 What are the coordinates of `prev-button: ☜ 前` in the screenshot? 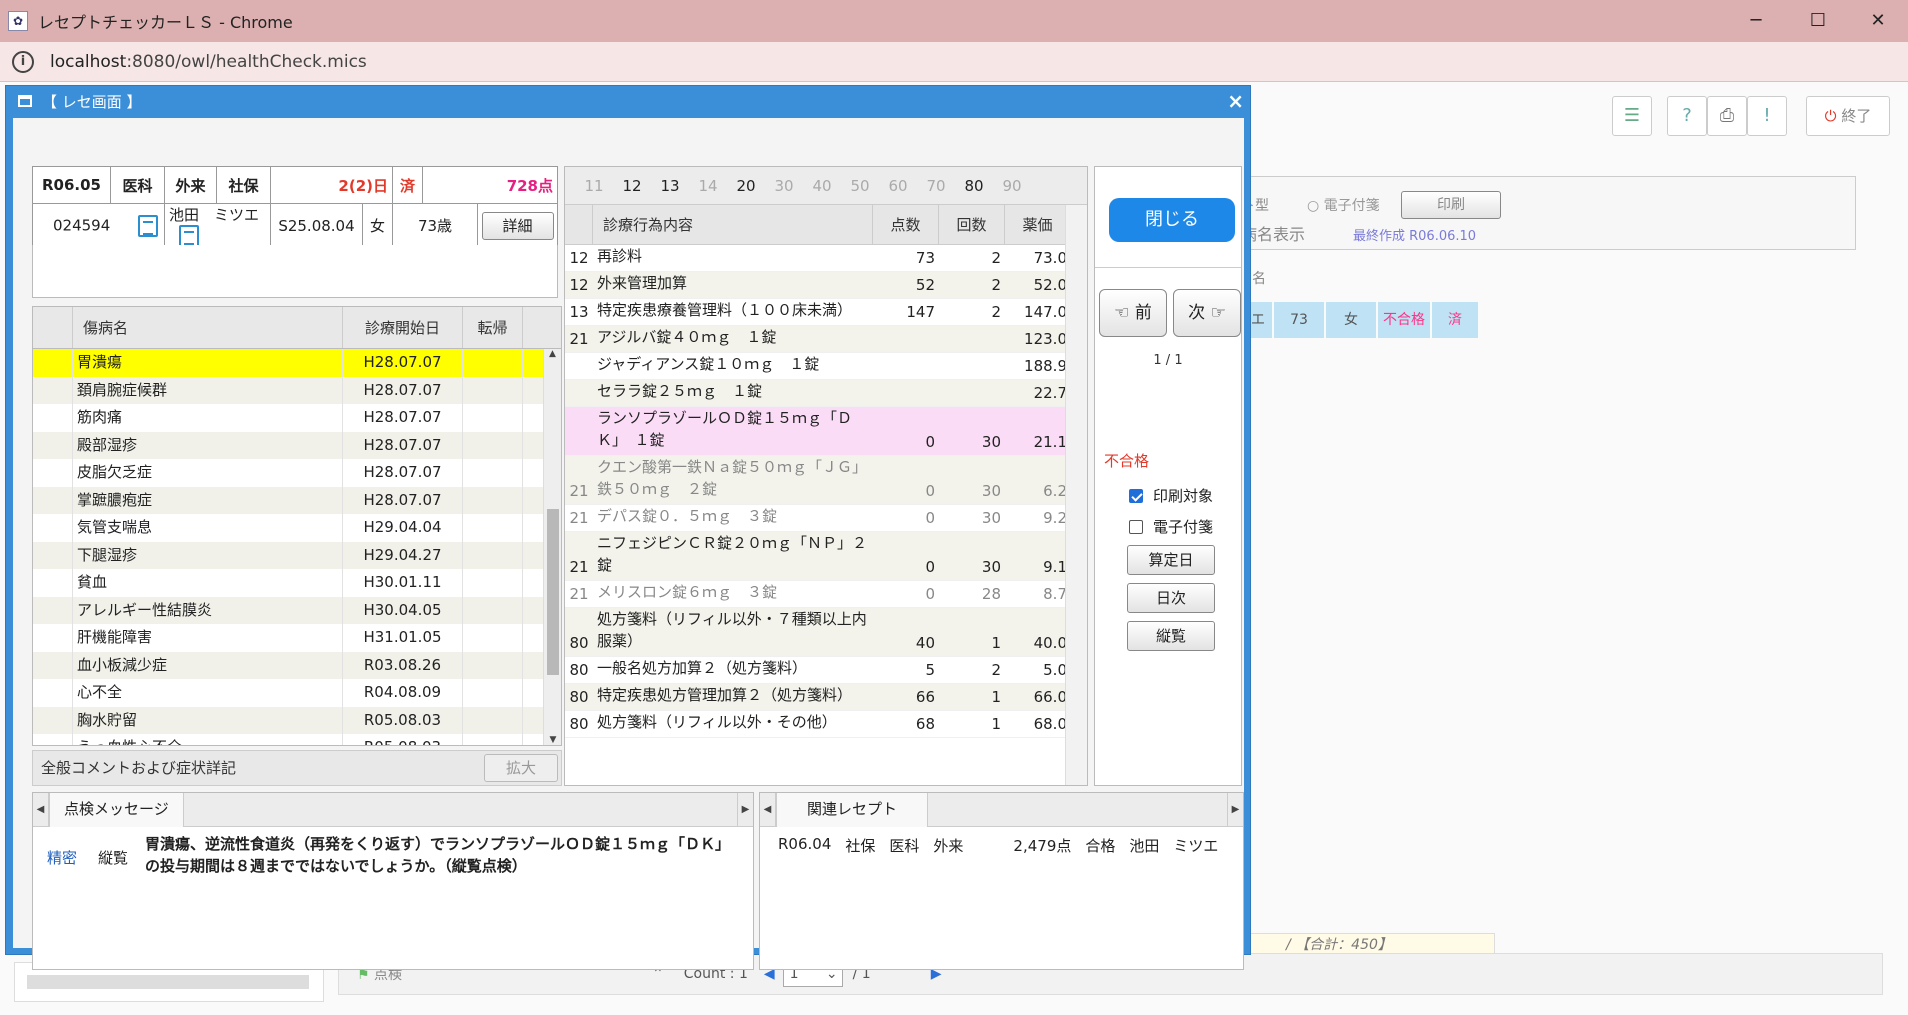 It's located at (1133, 313).